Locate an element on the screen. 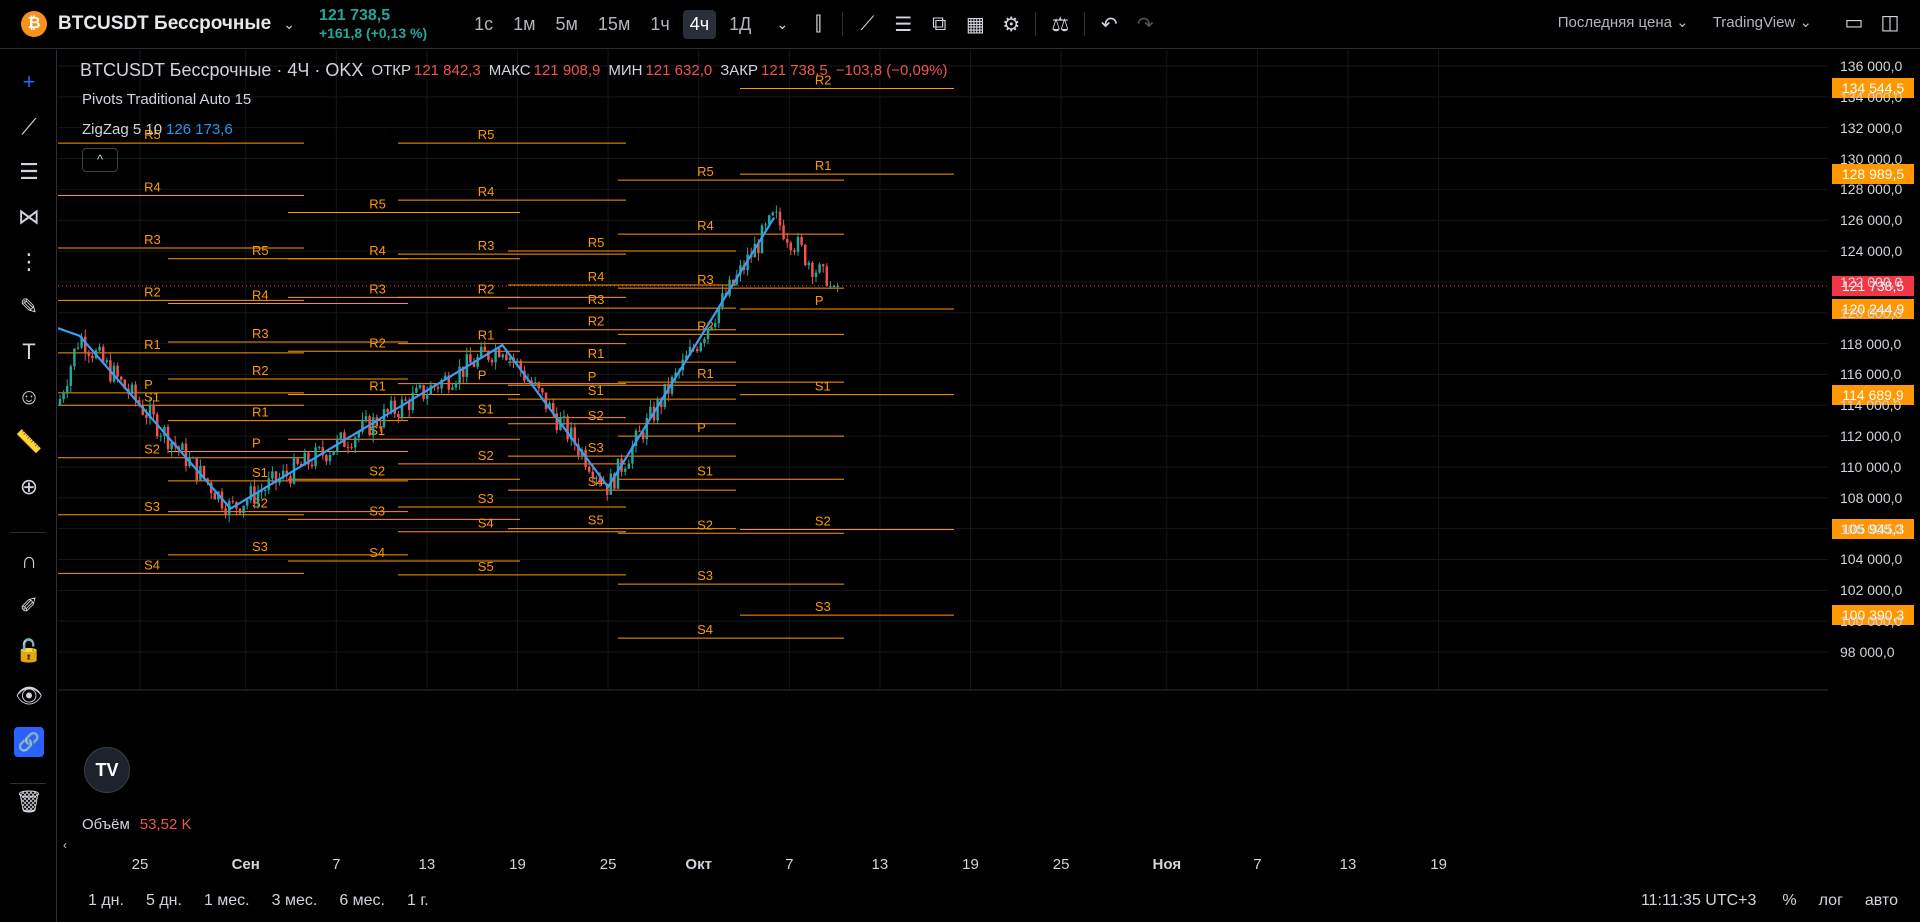 The height and width of the screenshot is (922, 1920). eye-icon: 👁 is located at coordinates (29, 696).